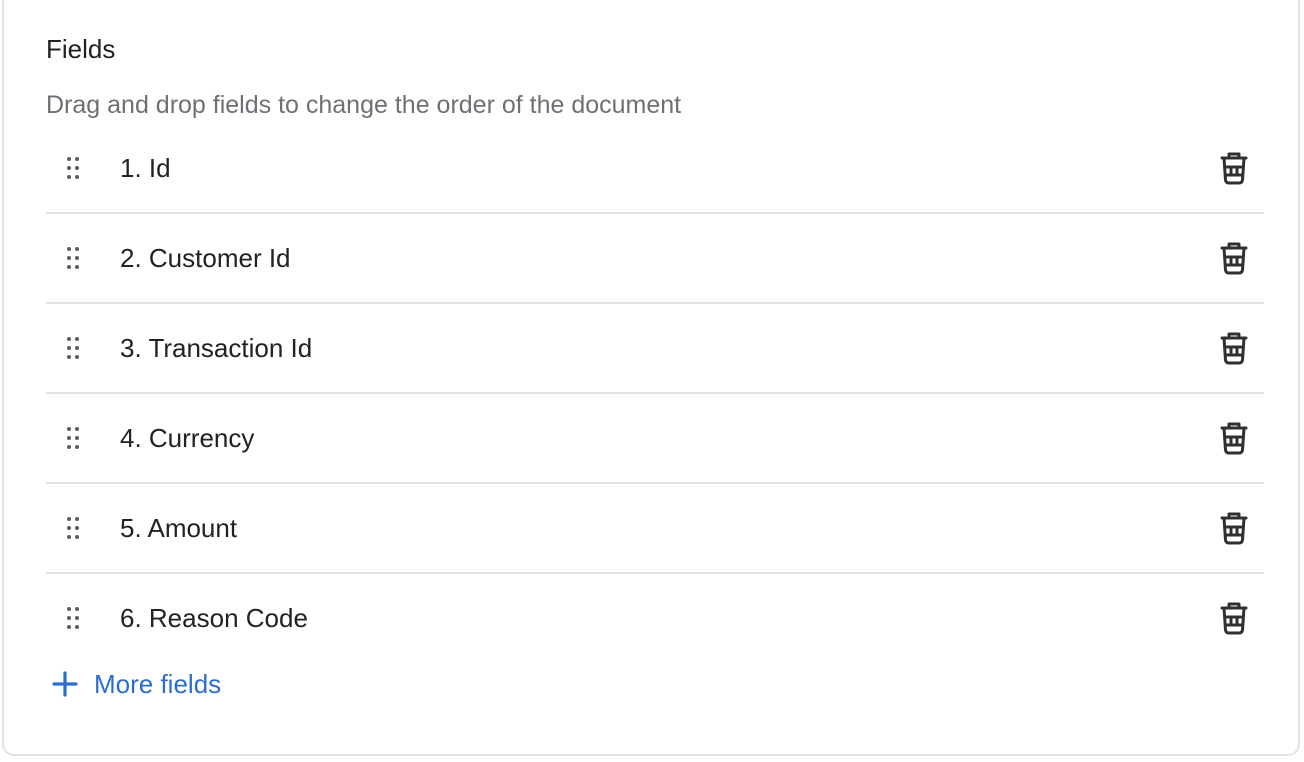 This screenshot has width=1304, height=762. What do you see at coordinates (65, 684) in the screenshot?
I see `plus-icon` at bounding box center [65, 684].